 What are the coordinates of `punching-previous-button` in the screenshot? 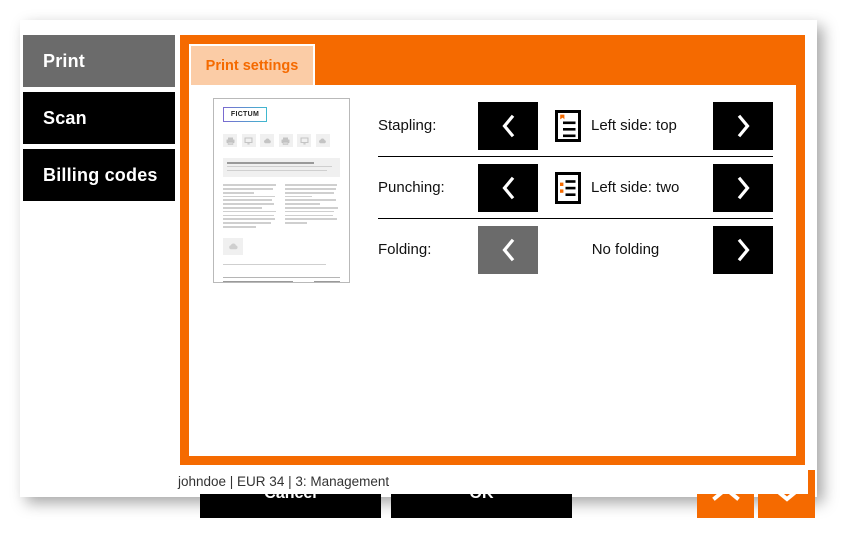 It's located at (508, 187).